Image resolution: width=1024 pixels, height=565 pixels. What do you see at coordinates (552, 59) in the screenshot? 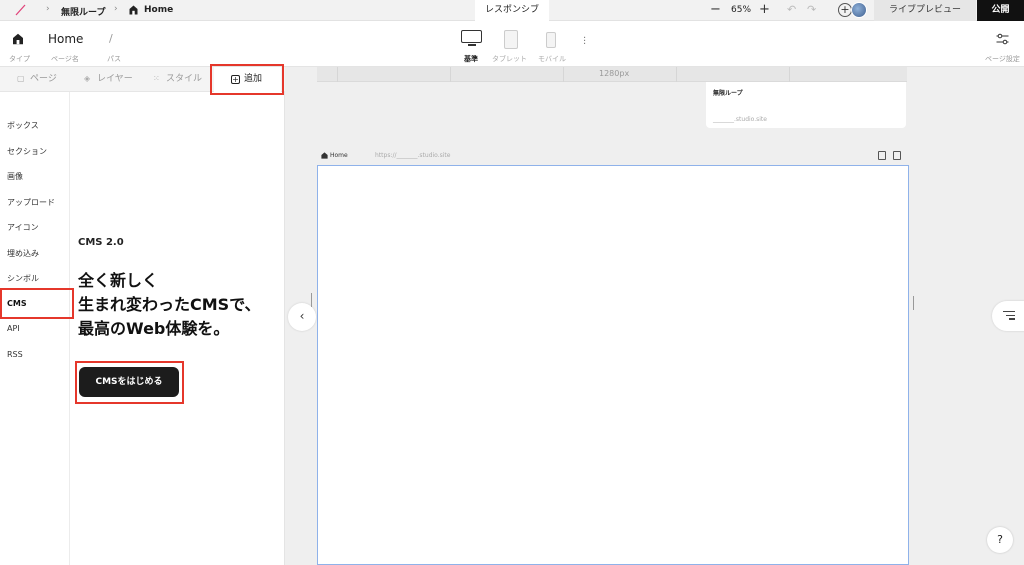
I see `device-mobile-label: モバイル` at bounding box center [552, 59].